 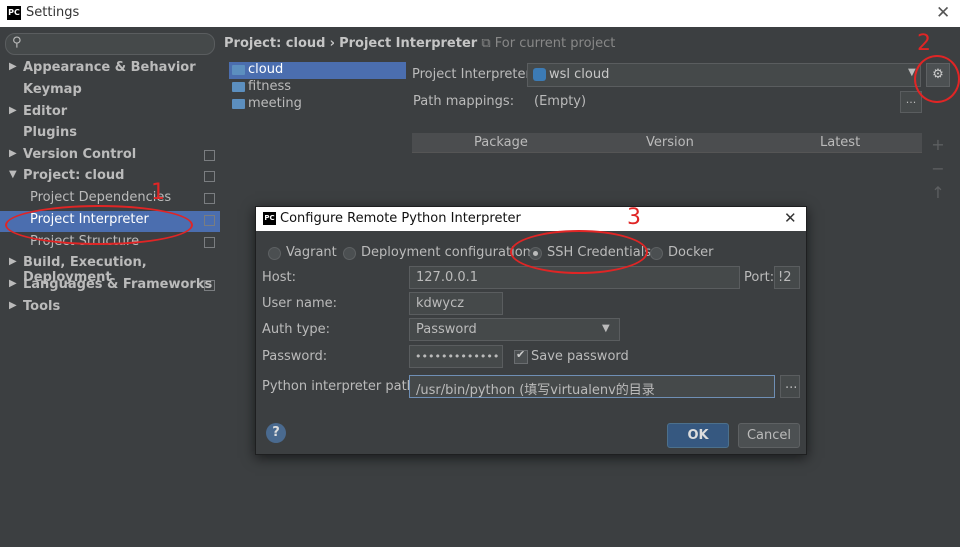 I want to click on settings-search-input: ⚲, so click(x=110, y=44).